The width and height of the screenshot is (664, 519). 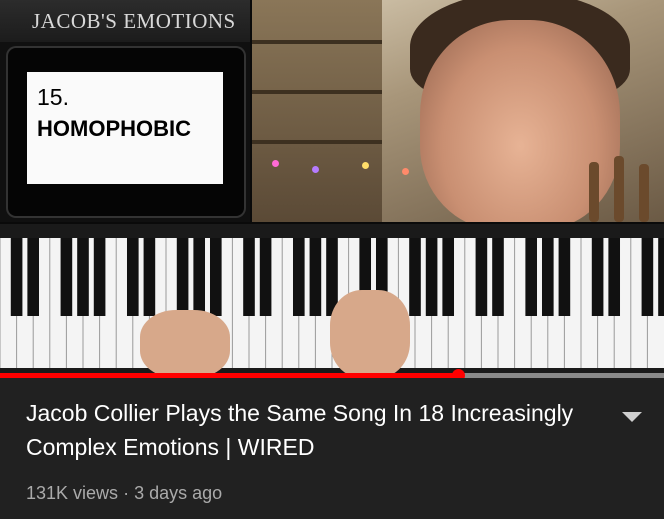 What do you see at coordinates (178, 493) in the screenshot?
I see `upload-age: 3 days ago` at bounding box center [178, 493].